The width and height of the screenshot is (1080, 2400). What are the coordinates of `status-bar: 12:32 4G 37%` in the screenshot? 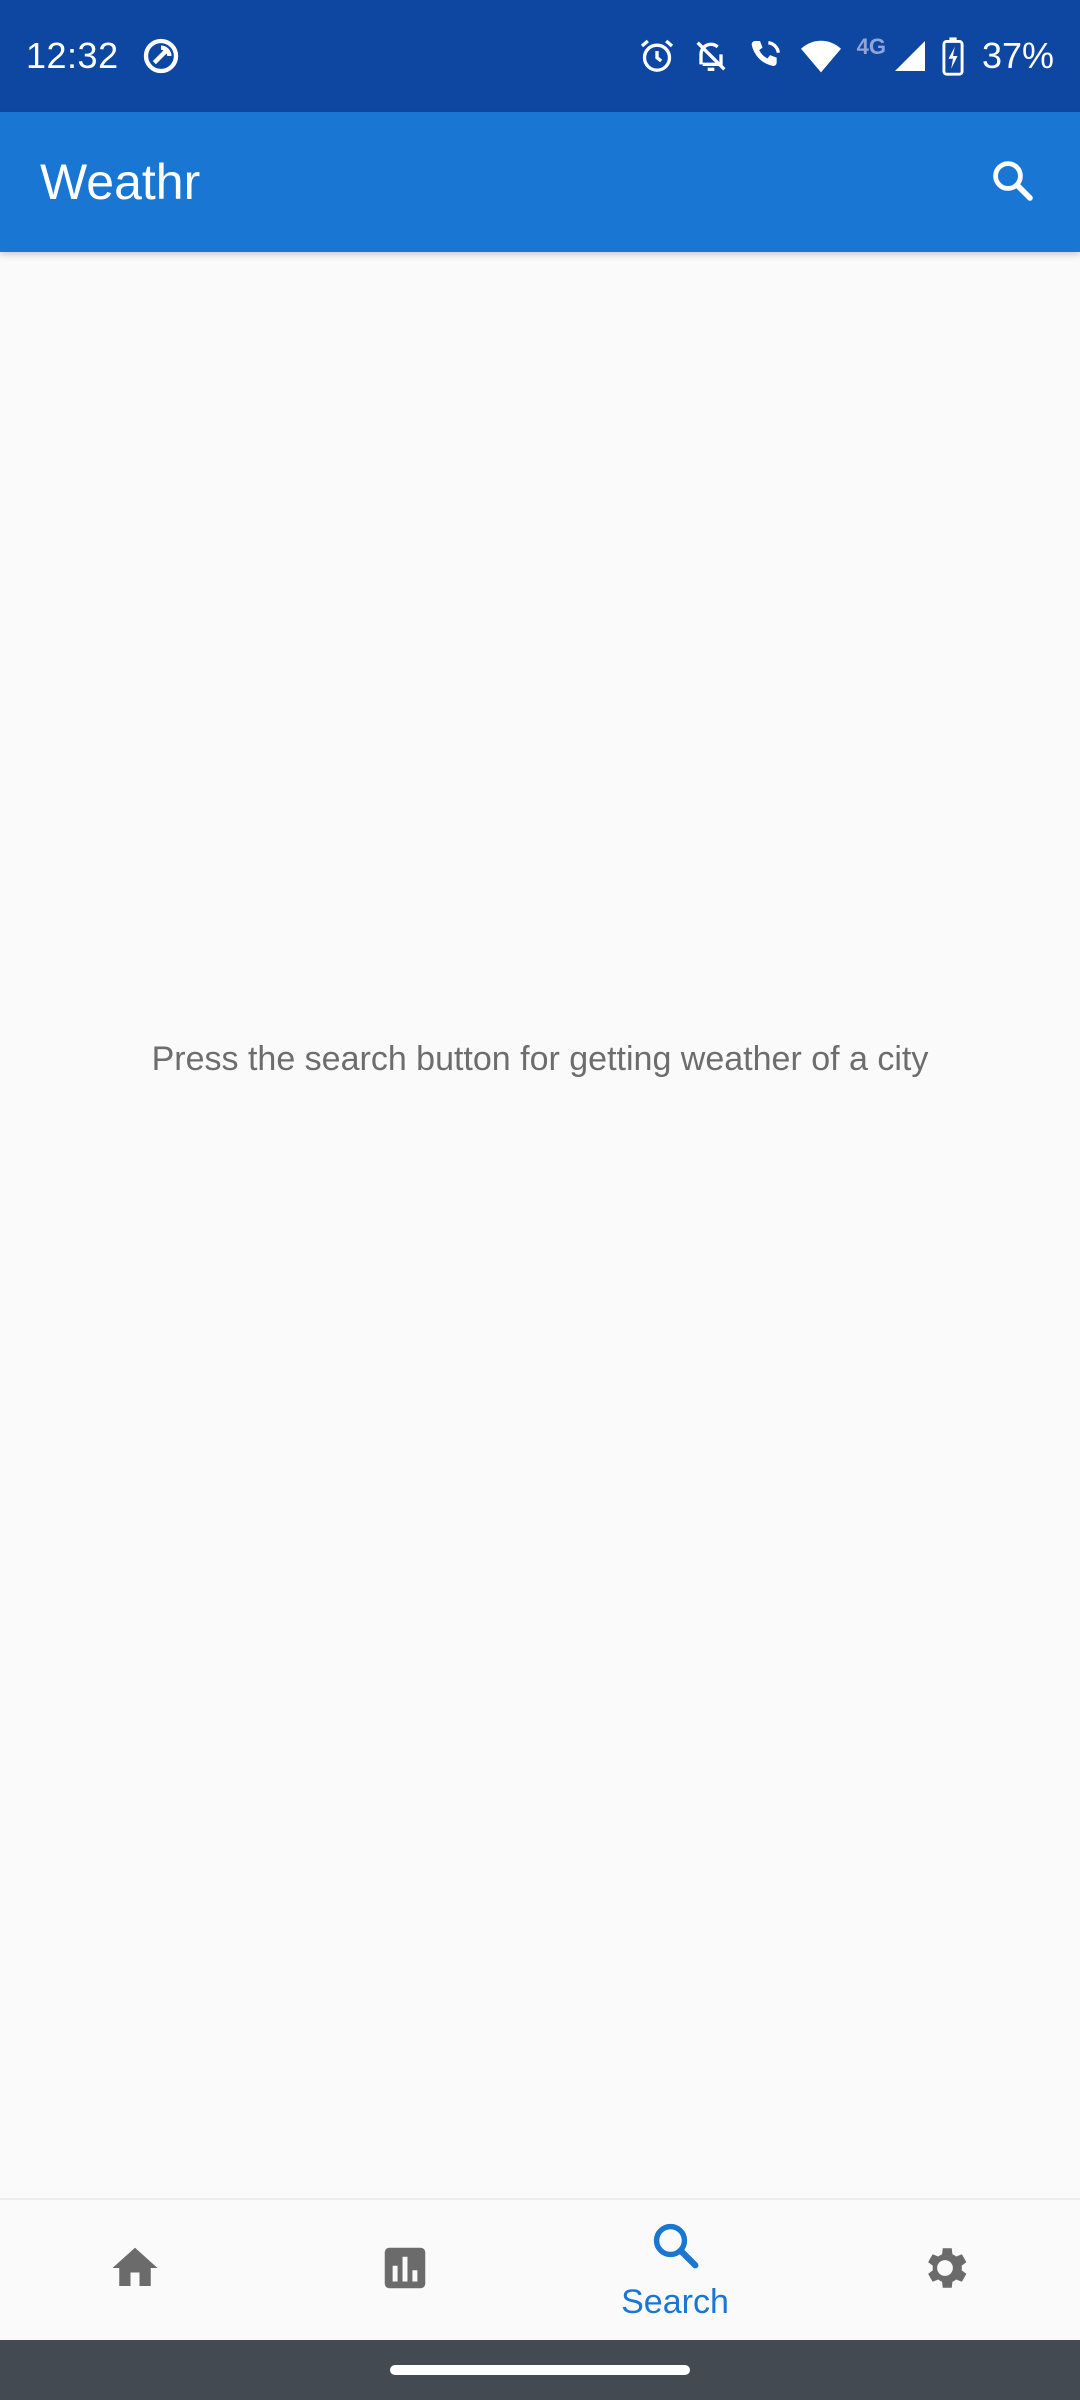 It's located at (540, 56).